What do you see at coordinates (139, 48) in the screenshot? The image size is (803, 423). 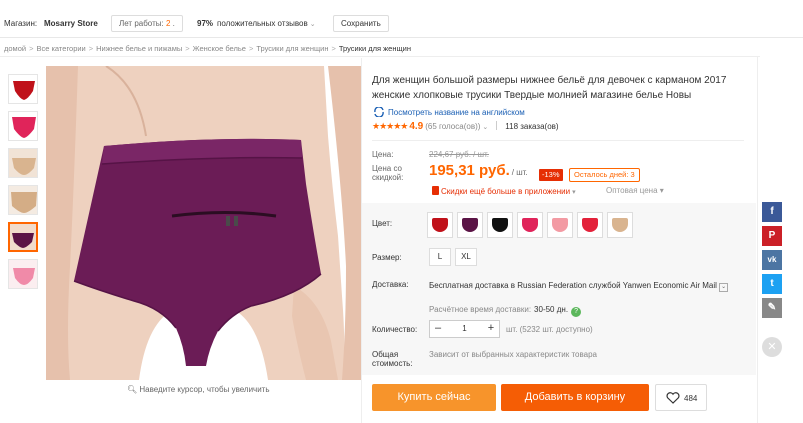 I see `breadcrumb-underwear: Нижнее белье и пижамы` at bounding box center [139, 48].